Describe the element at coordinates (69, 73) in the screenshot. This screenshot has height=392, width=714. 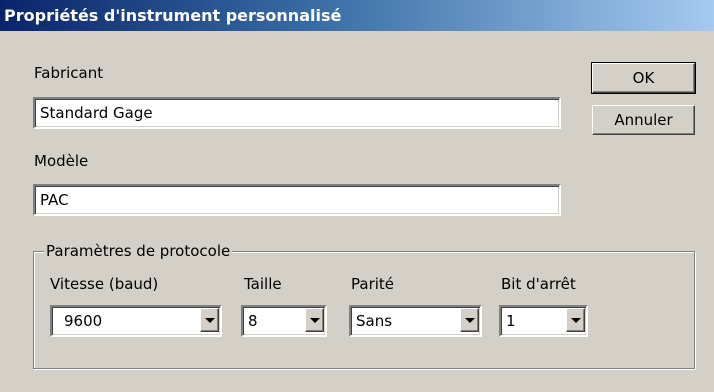
I see `manufacturer-label: Fabricant` at that location.